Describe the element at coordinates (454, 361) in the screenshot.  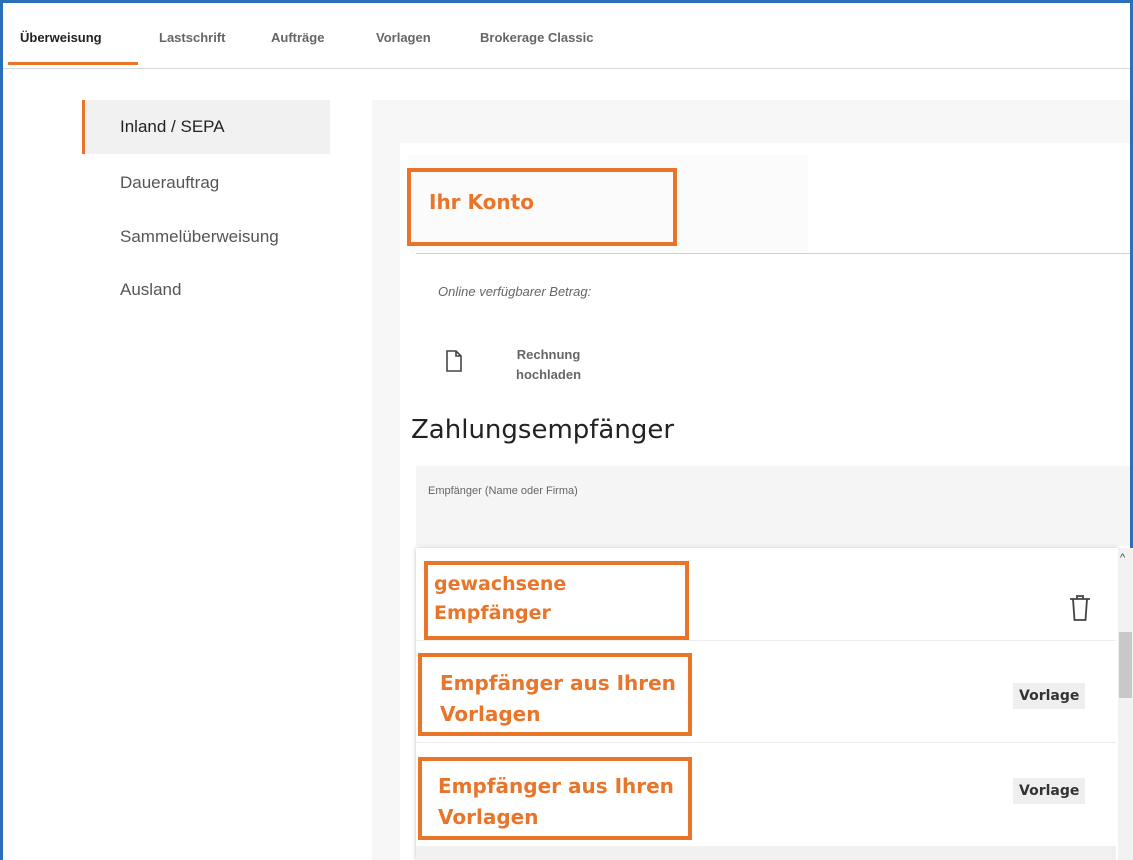
I see `document-icon` at that location.